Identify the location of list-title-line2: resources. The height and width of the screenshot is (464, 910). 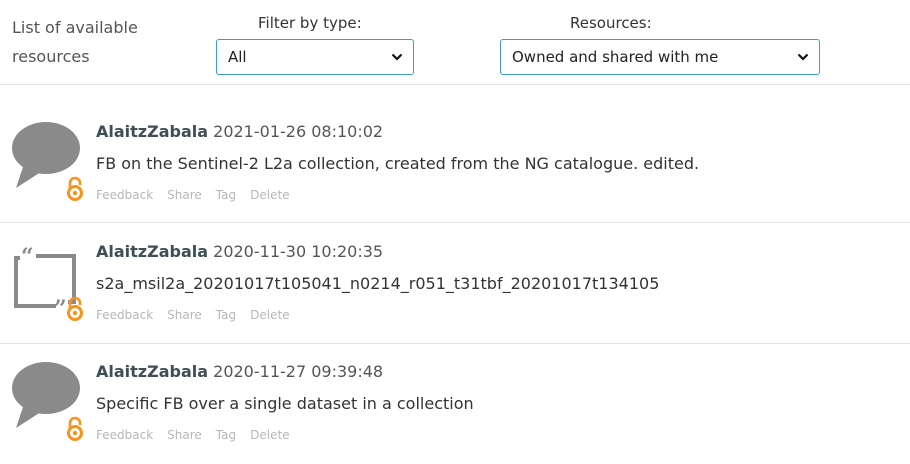
(51, 56).